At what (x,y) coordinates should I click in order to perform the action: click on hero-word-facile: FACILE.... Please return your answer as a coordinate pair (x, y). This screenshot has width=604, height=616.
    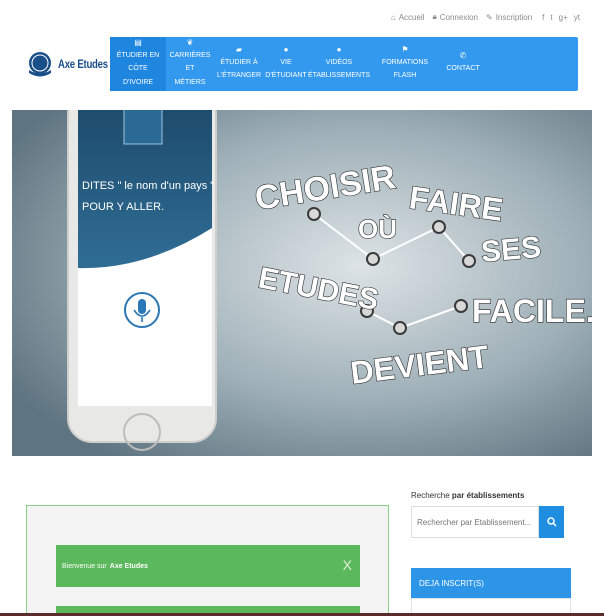
    Looking at the image, I should click on (532, 311).